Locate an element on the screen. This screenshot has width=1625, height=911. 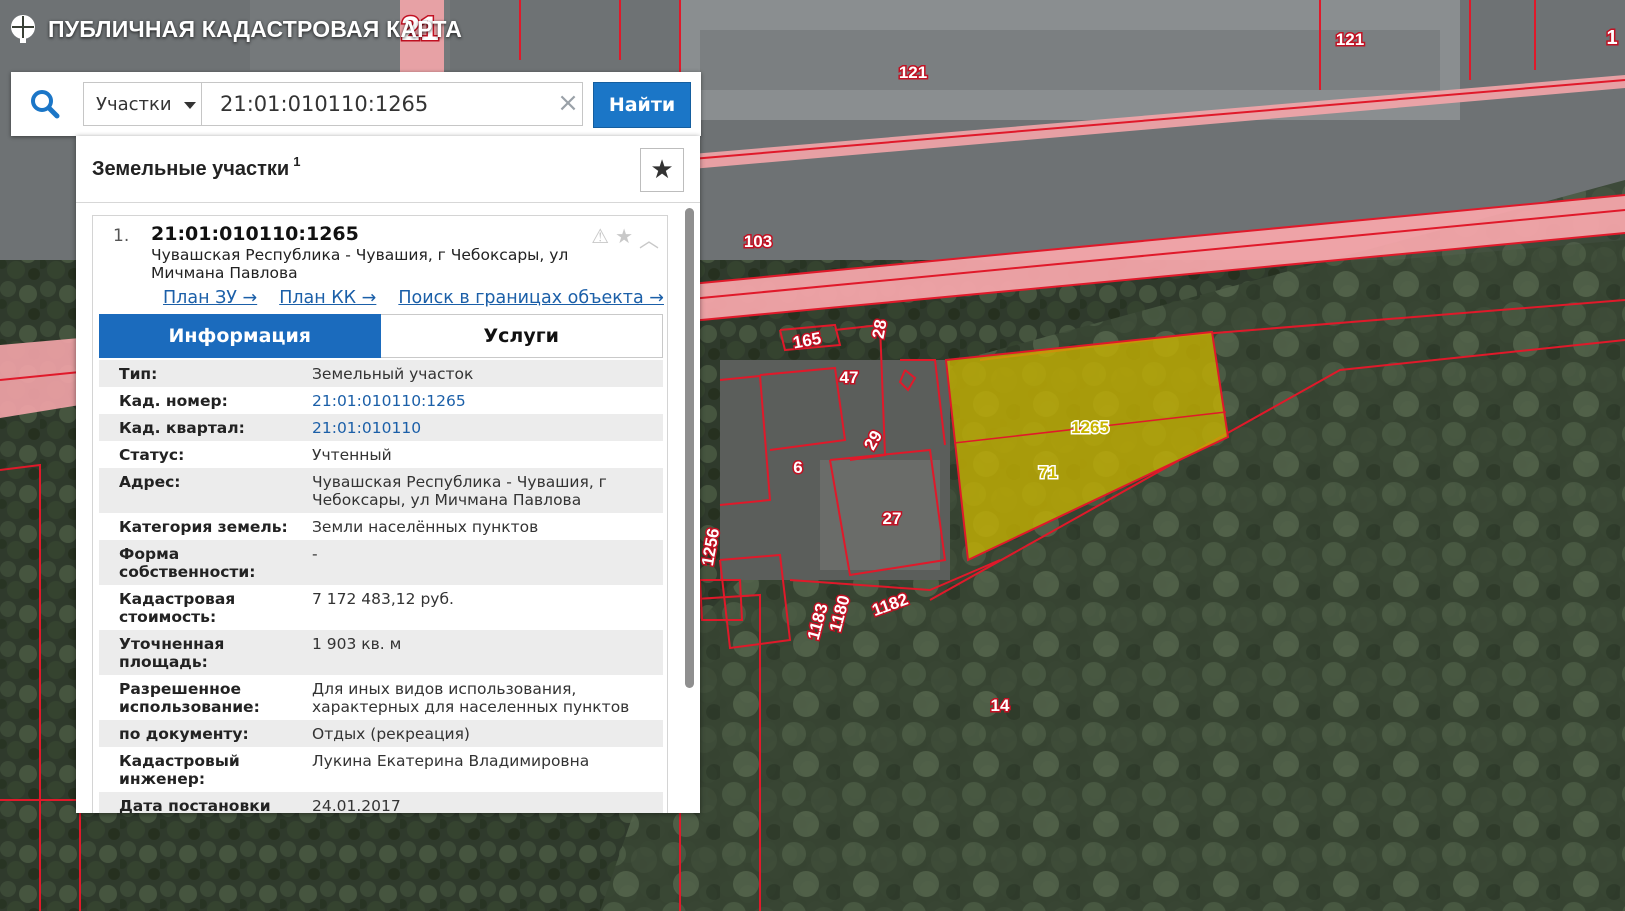
warning-icon: ⚠ is located at coordinates (600, 238).